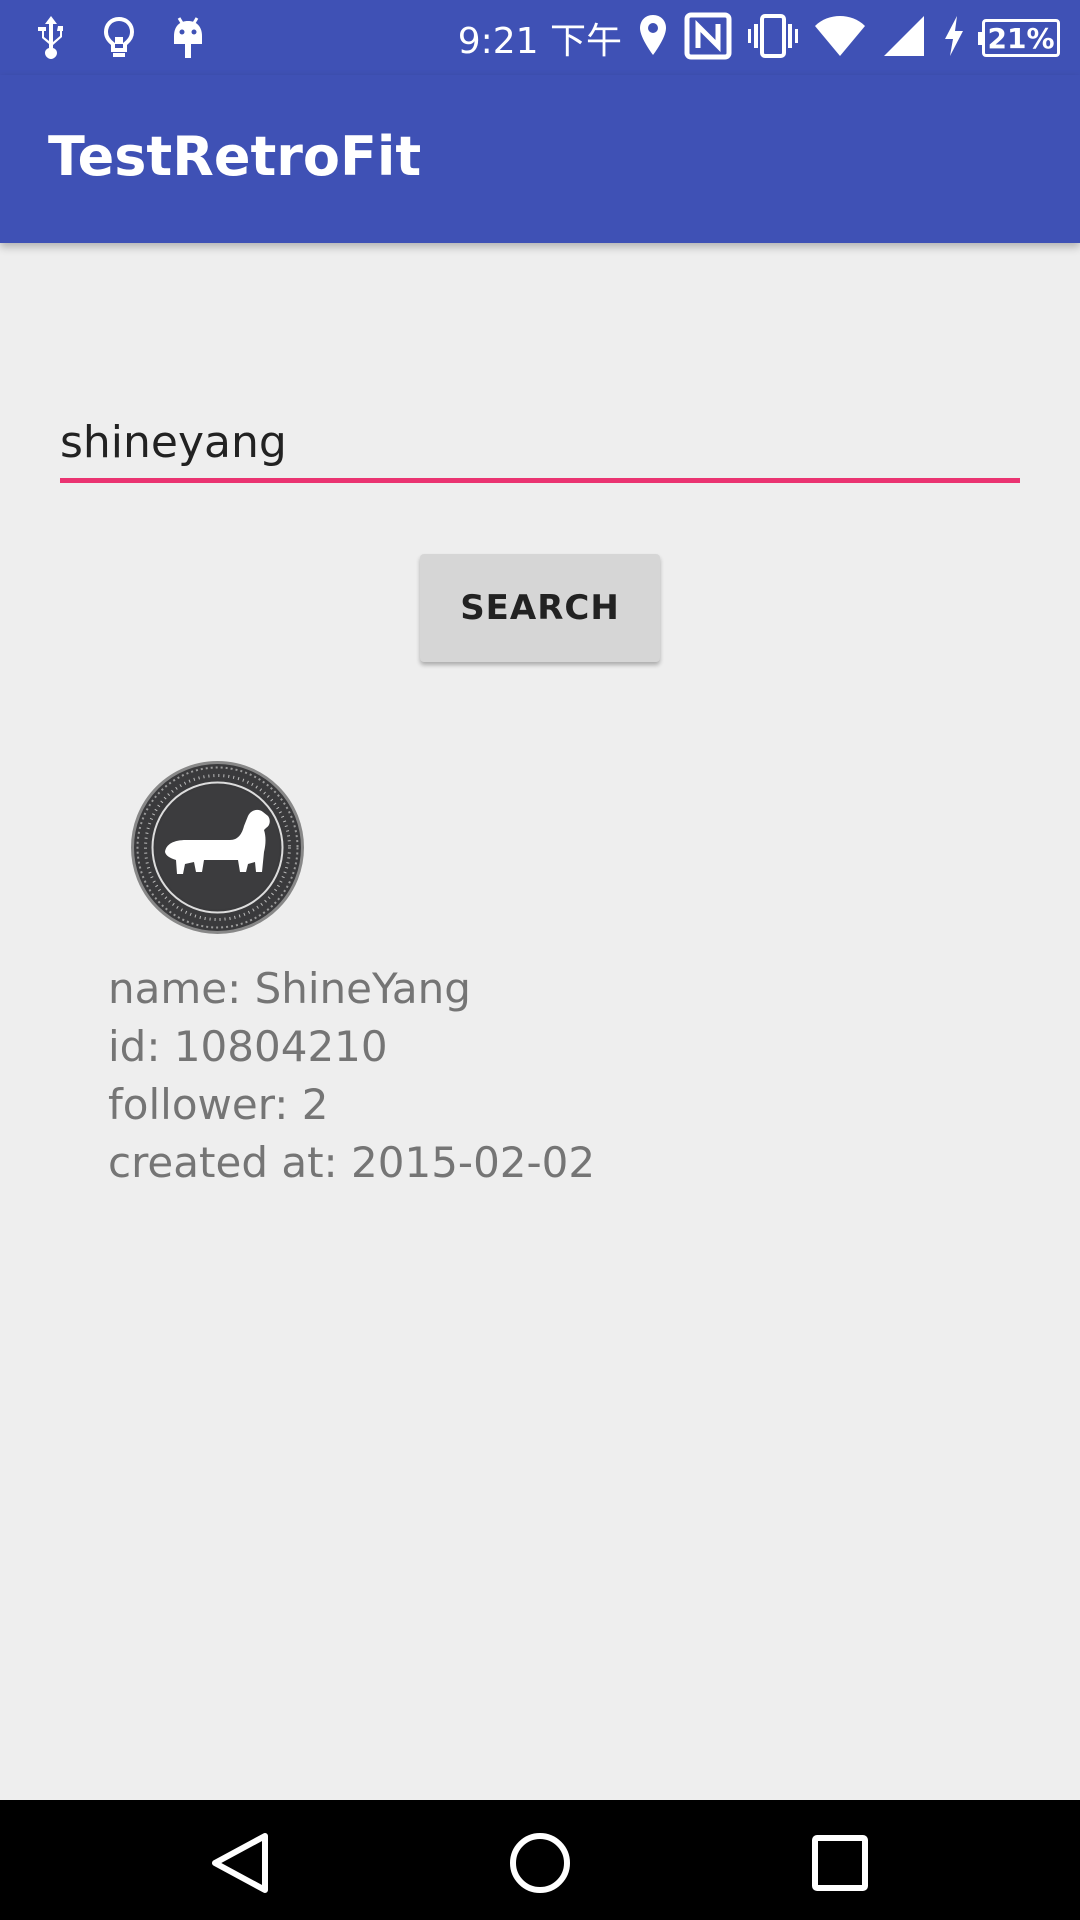  What do you see at coordinates (217, 847) in the screenshot?
I see `avatar` at bounding box center [217, 847].